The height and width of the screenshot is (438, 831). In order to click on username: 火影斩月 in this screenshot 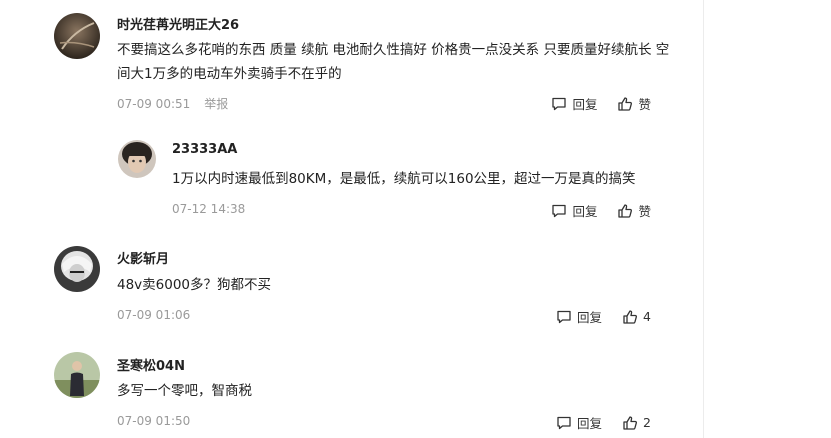, I will do `click(143, 257)`.